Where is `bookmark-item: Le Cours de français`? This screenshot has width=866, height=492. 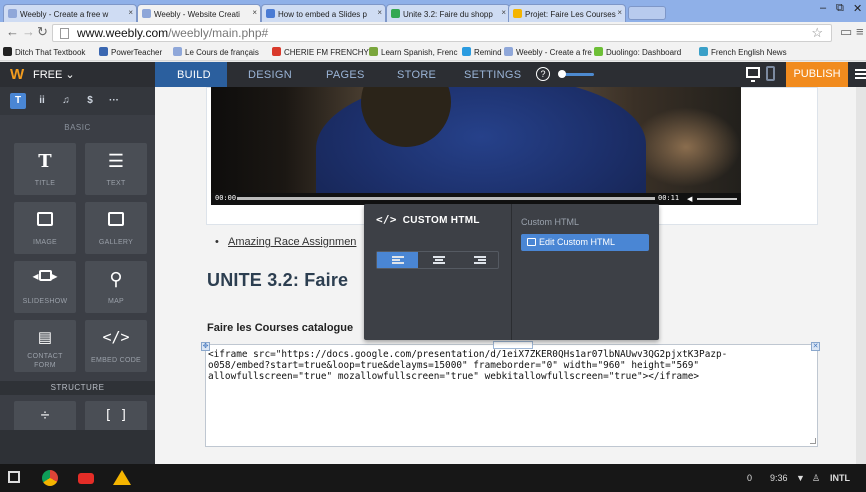 bookmark-item: Le Cours de français is located at coordinates (216, 52).